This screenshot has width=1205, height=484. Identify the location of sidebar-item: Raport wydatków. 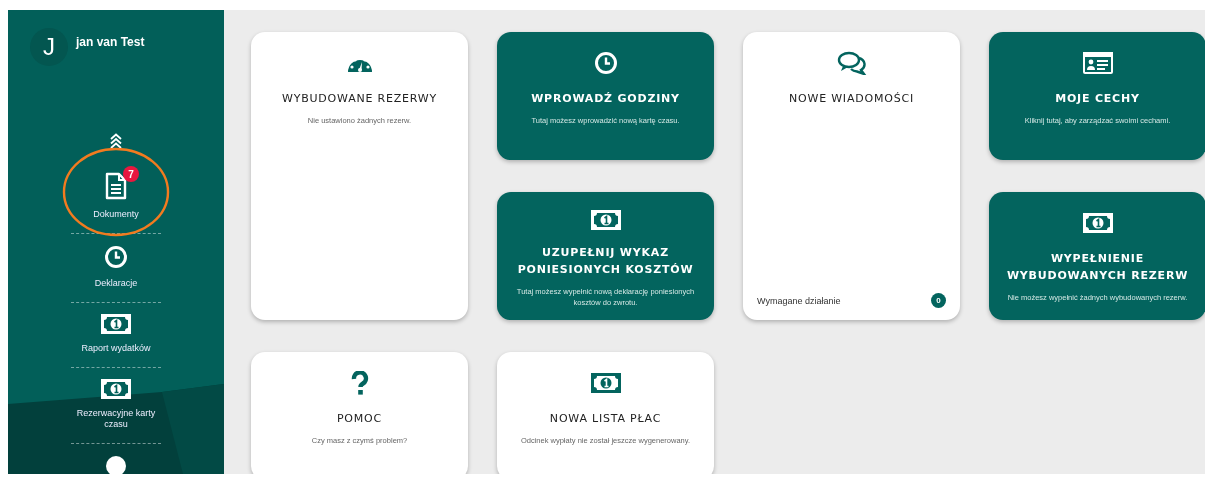
(116, 335).